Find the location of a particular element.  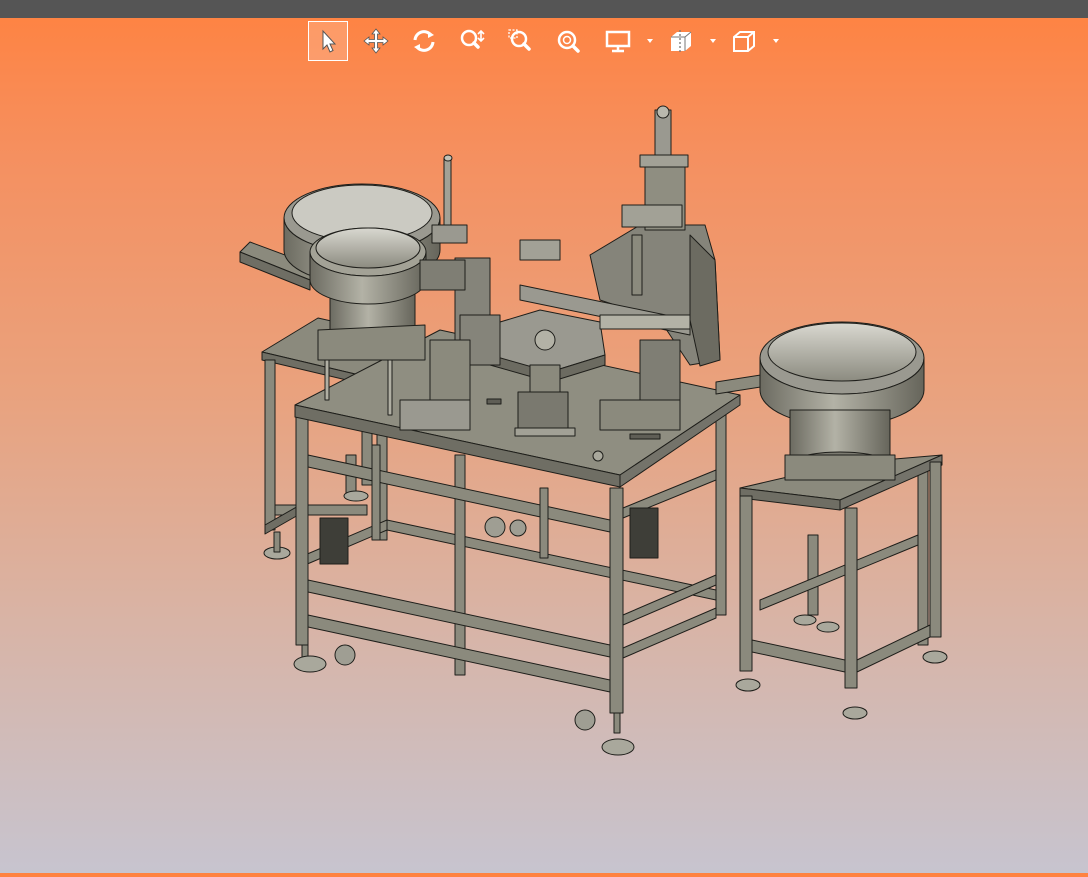

standard-views-cube-icon is located at coordinates (744, 41).